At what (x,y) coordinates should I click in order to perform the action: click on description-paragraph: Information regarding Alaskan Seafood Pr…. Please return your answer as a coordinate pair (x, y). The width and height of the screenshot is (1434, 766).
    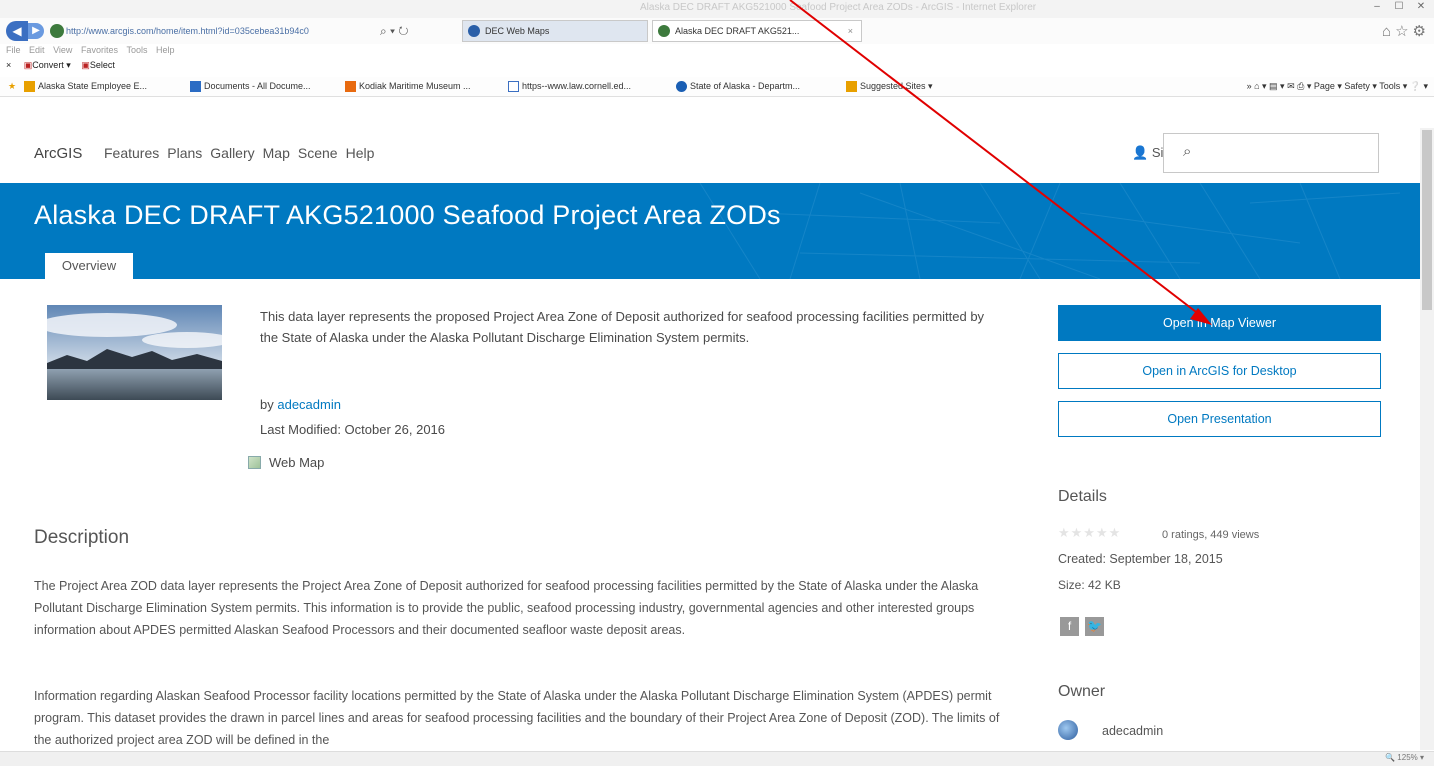
    Looking at the image, I should click on (517, 718).